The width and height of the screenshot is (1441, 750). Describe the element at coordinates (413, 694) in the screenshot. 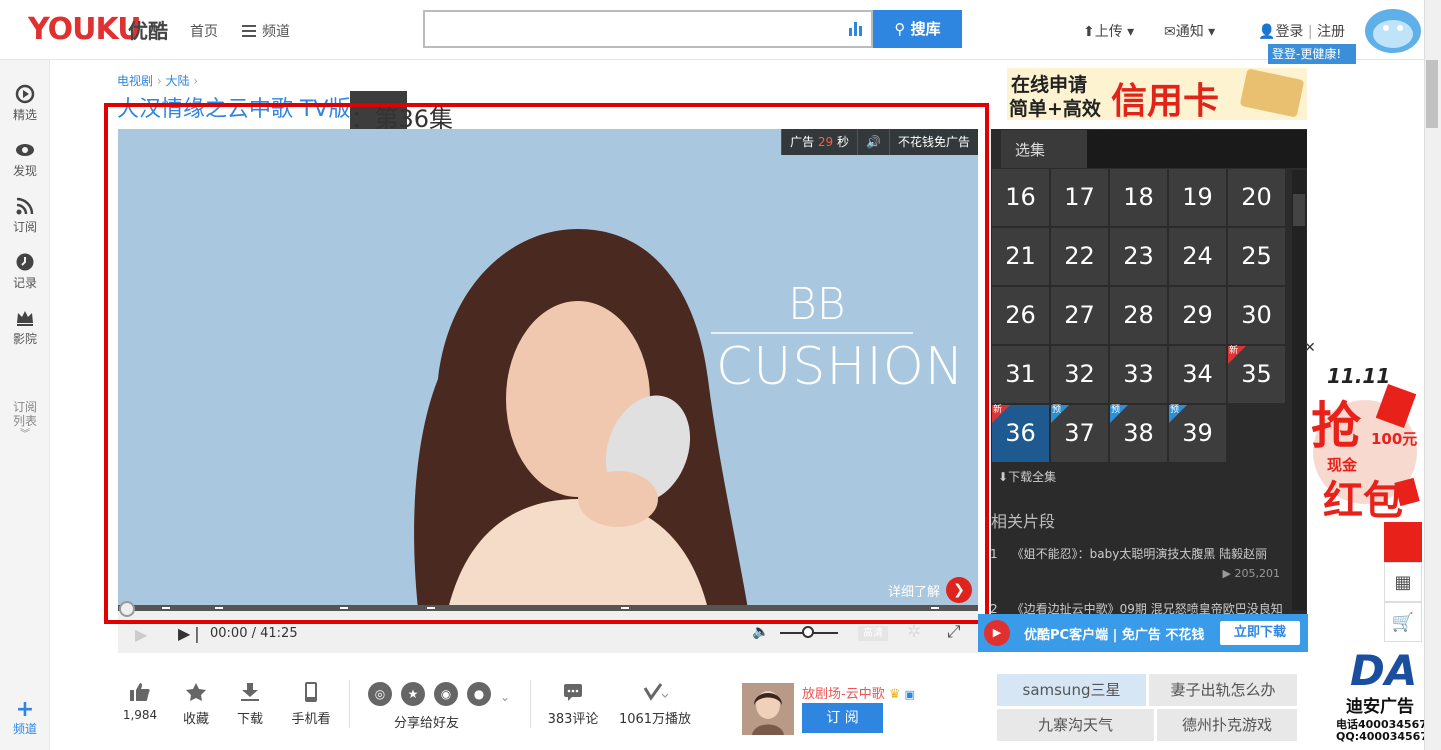

I see `qzone-icon: ★` at that location.